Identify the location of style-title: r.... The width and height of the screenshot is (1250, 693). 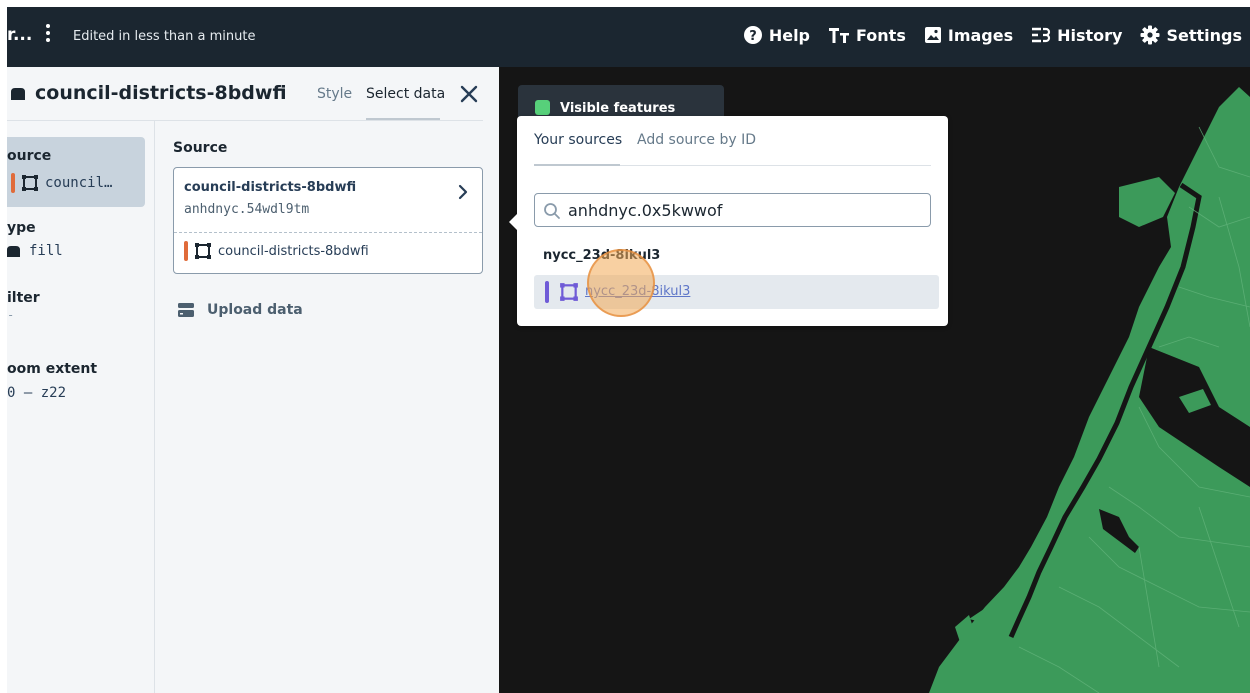
(19, 35).